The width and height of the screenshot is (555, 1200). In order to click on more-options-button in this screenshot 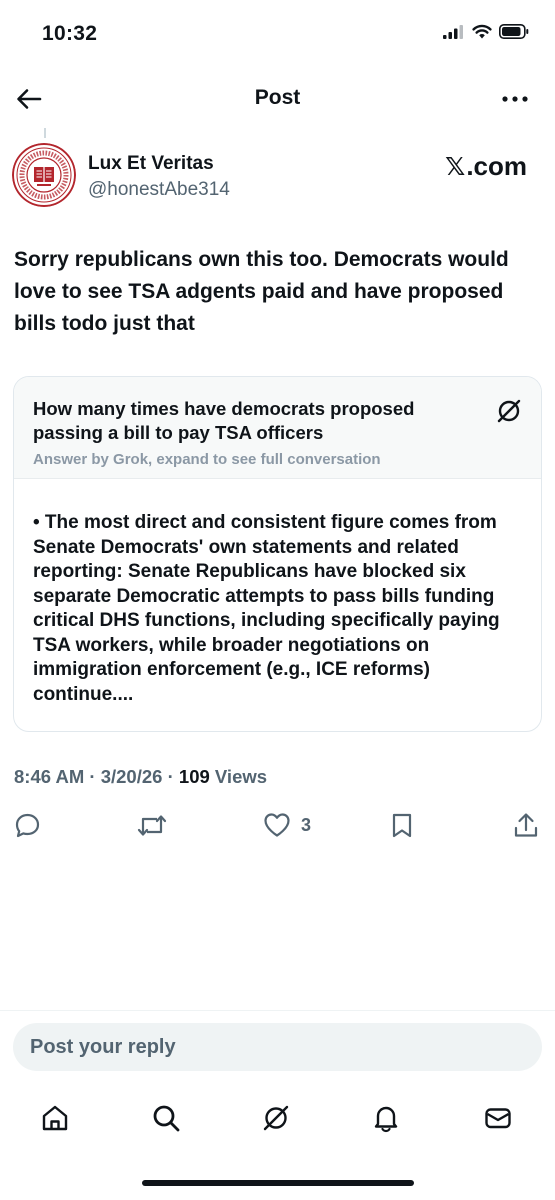, I will do `click(515, 99)`.